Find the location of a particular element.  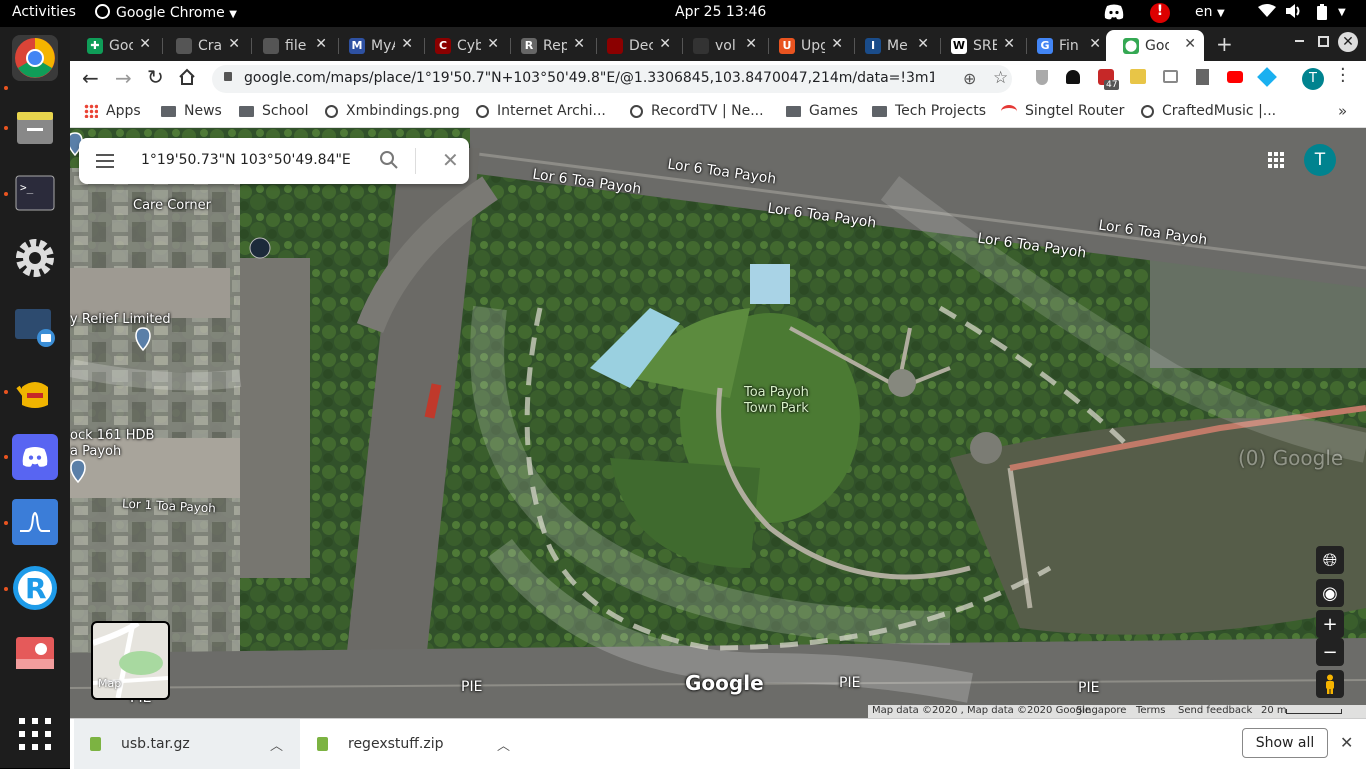

more-bookmarks-icon: » is located at coordinates (1342, 111).